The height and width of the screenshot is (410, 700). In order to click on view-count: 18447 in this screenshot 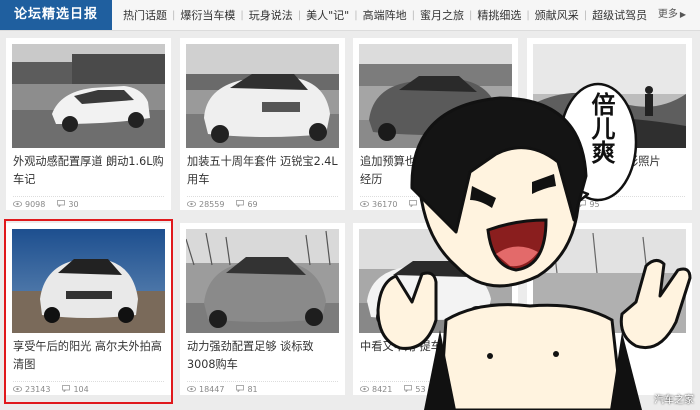, I will do `click(212, 389)`.